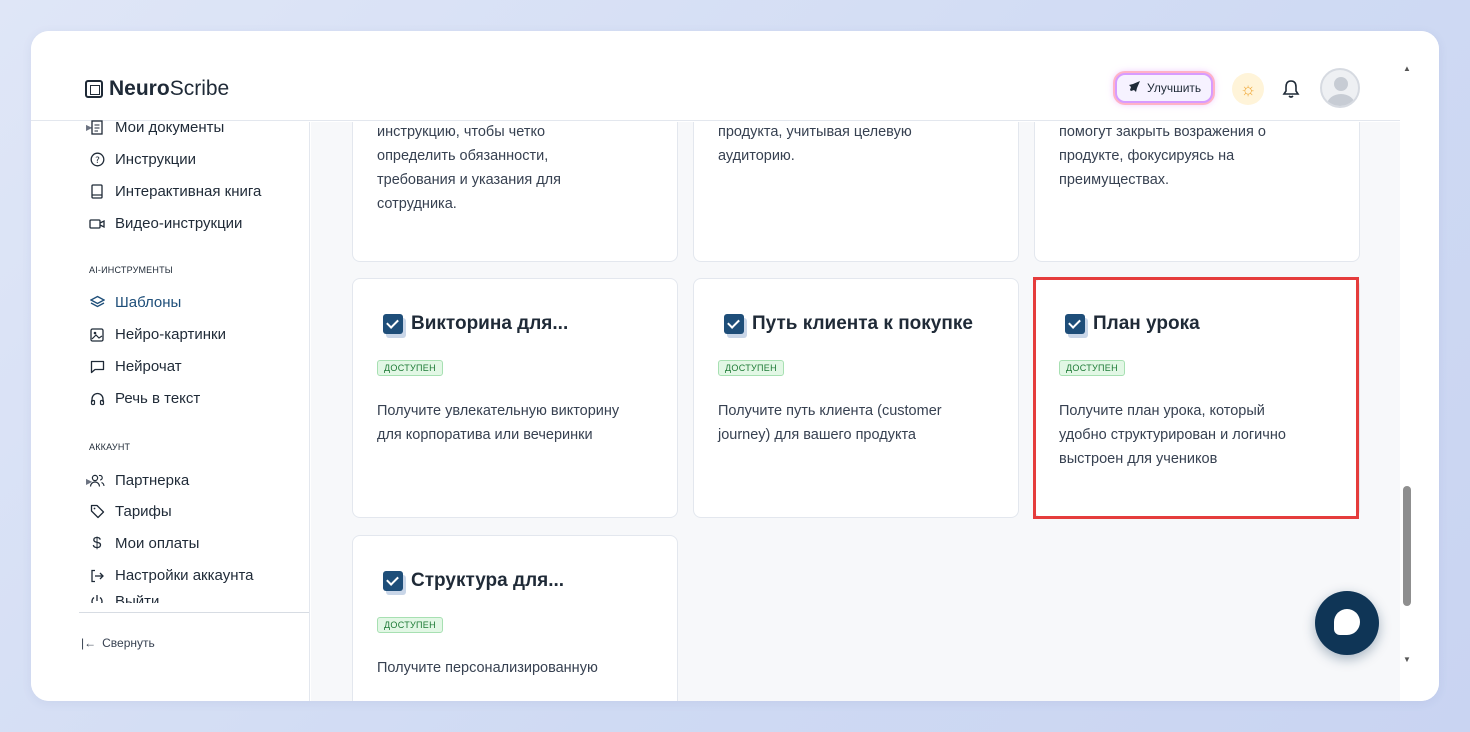 This screenshot has height=732, width=1470. I want to click on sidebar-item-payments: $ Мои оплаты, so click(144, 543).